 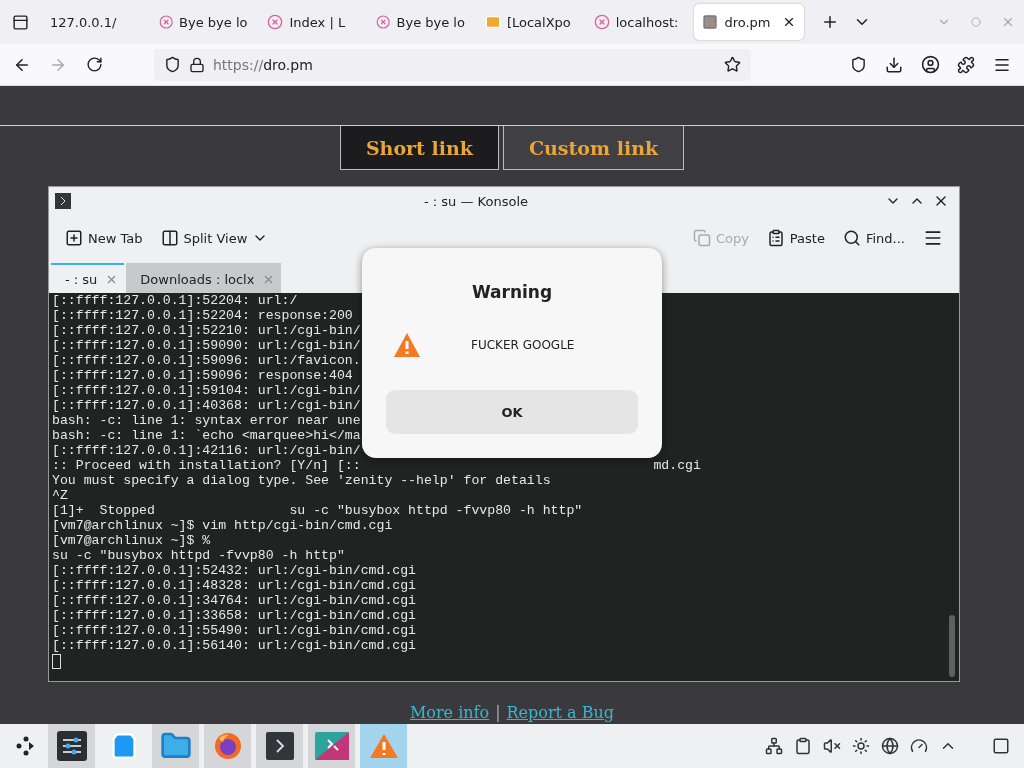 What do you see at coordinates (933, 238) in the screenshot?
I see `menu-icon` at bounding box center [933, 238].